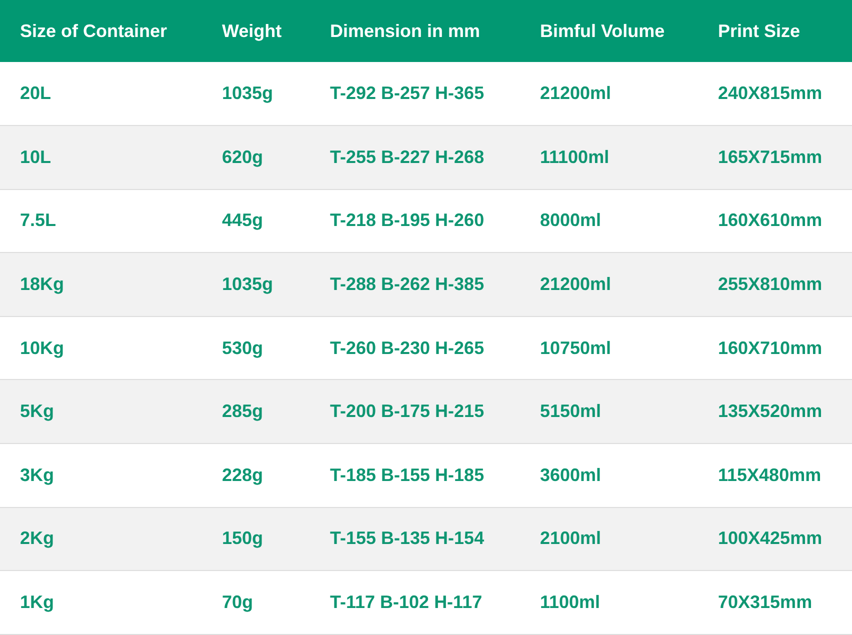 This screenshot has width=852, height=635. I want to click on table-cell: 160X610mm, so click(775, 221).